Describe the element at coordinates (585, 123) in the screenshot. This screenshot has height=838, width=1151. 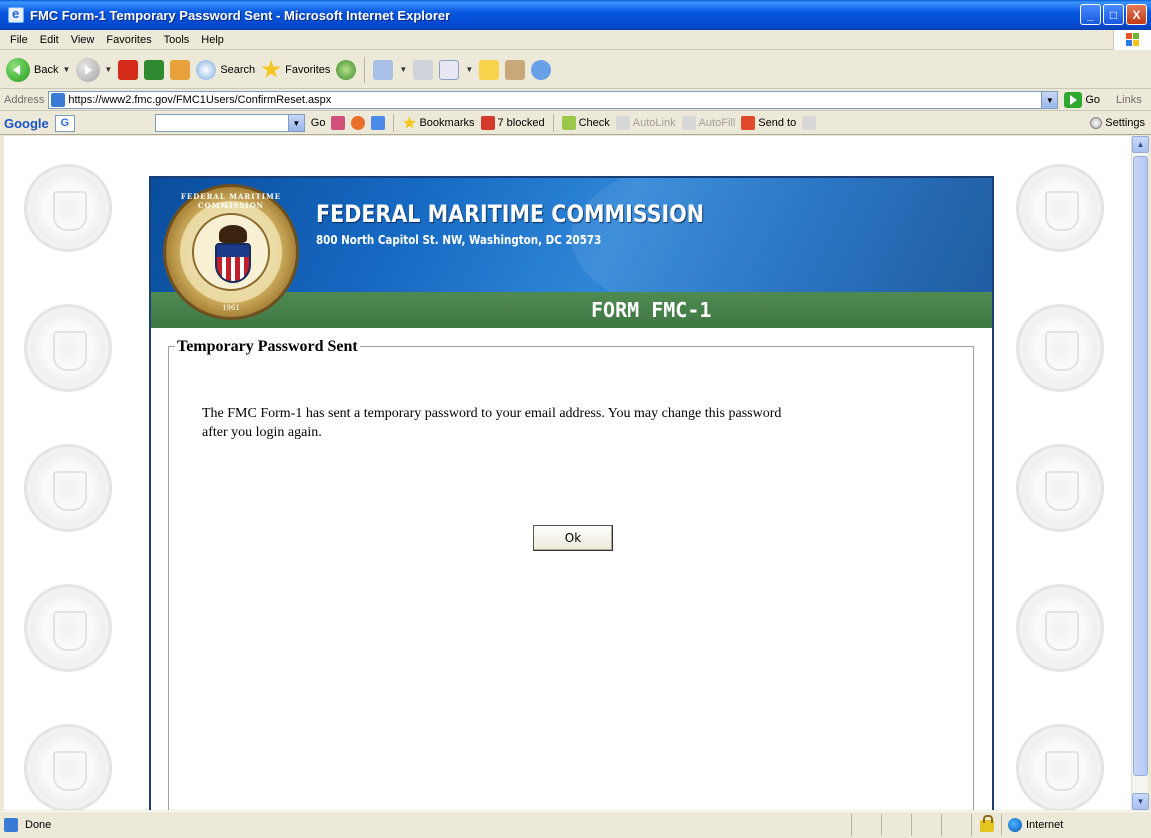
I see `spell-check-button: Check` at that location.